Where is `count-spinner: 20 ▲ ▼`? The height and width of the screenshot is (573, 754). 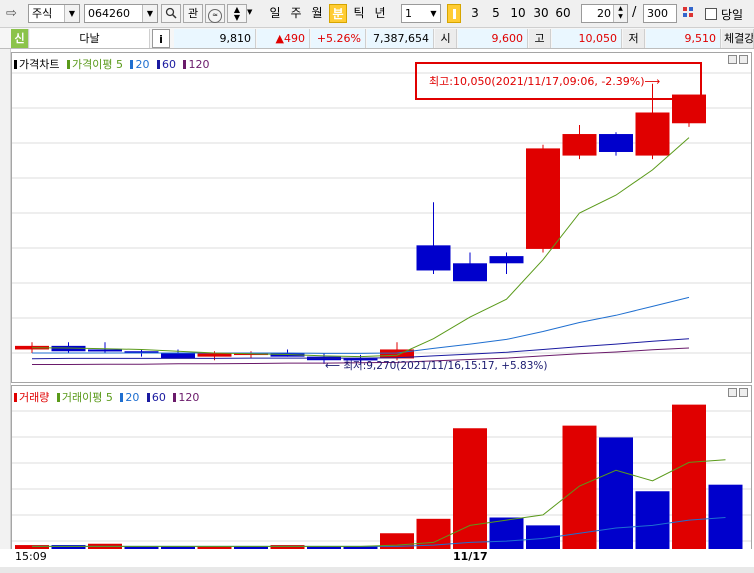 count-spinner: 20 ▲ ▼ is located at coordinates (604, 13).